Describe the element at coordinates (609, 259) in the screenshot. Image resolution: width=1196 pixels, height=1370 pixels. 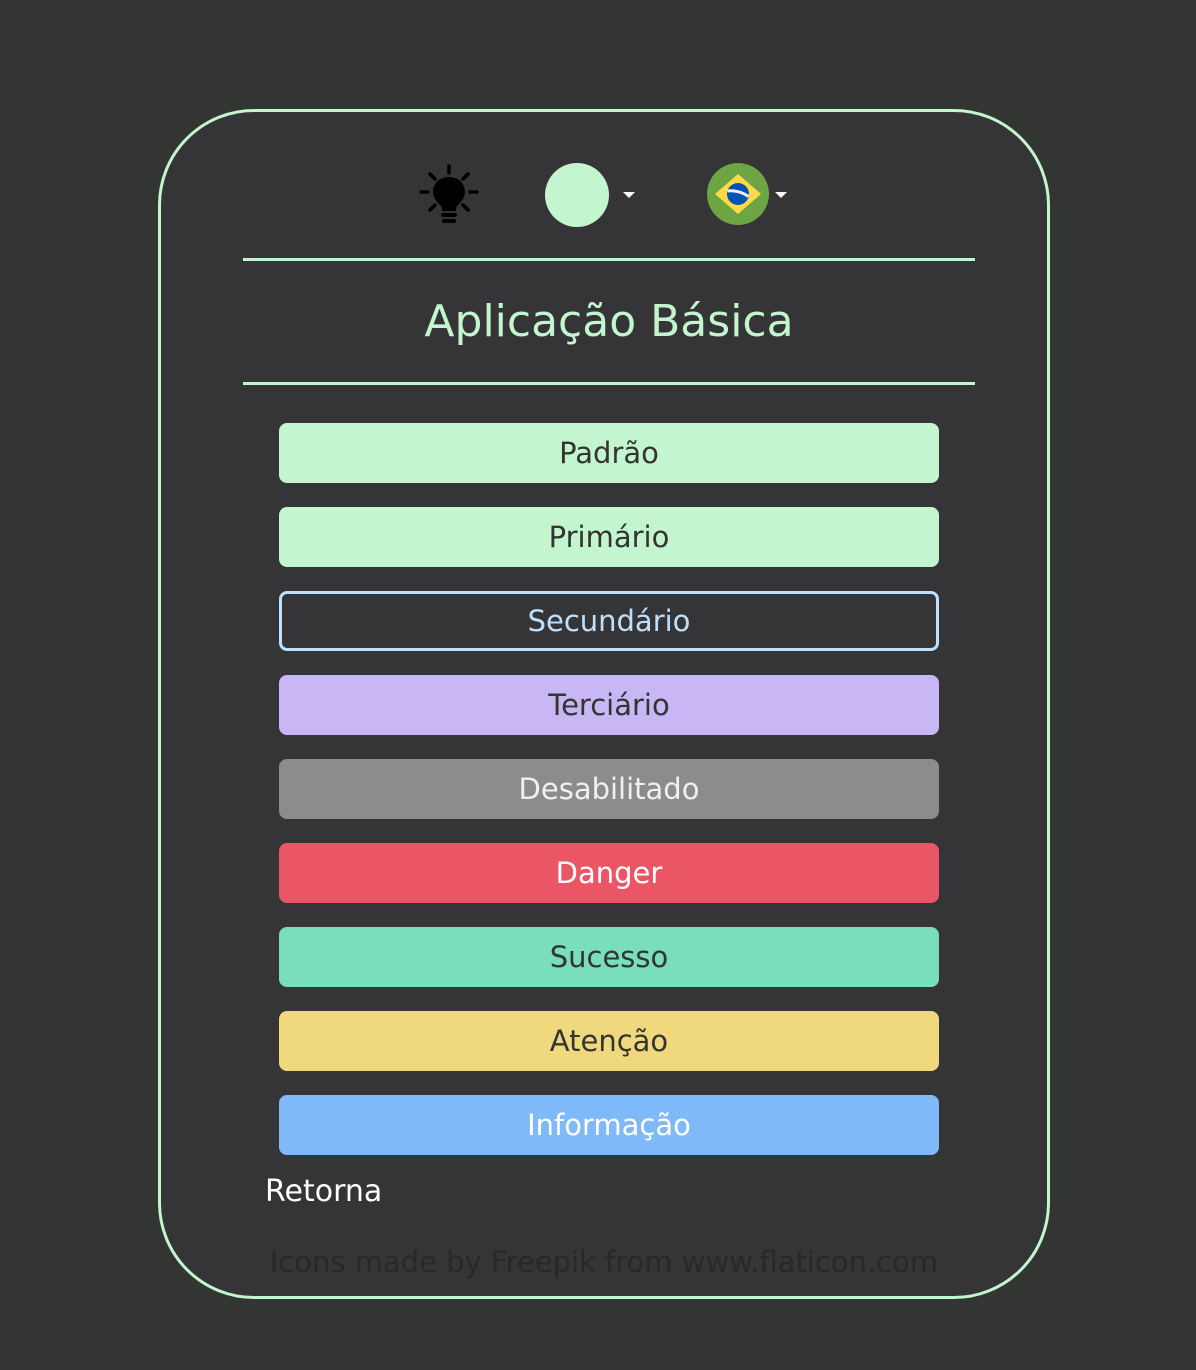
I see `header-divider-top` at that location.